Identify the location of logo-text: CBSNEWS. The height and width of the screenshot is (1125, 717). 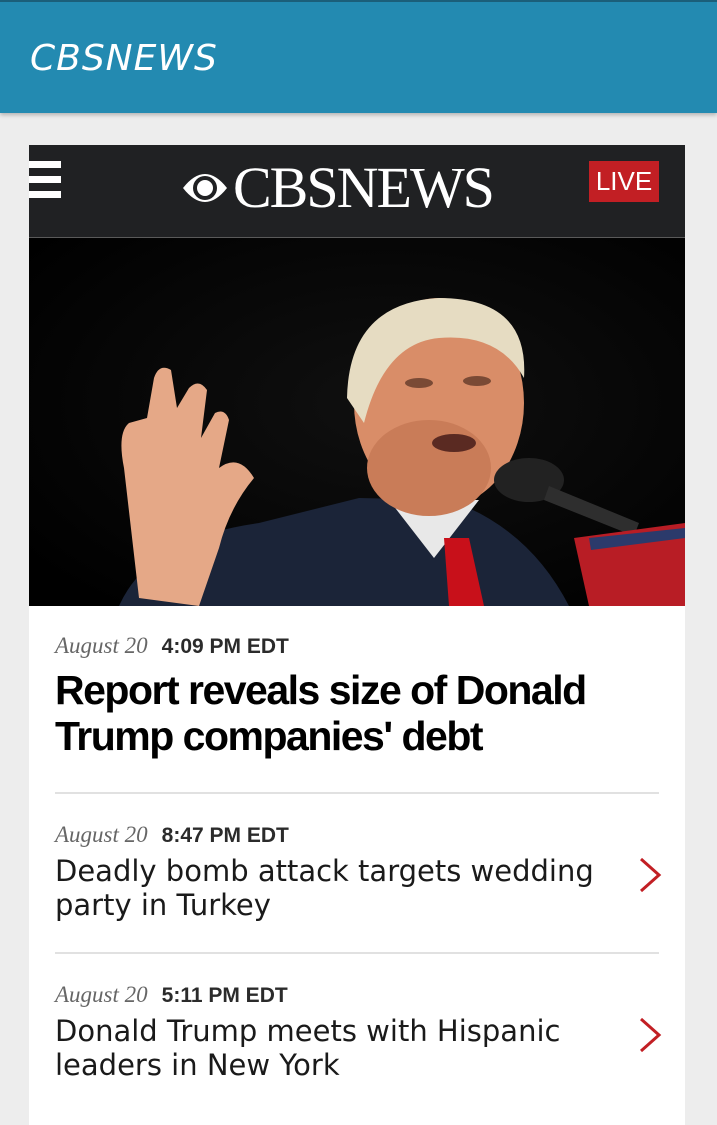
(364, 187).